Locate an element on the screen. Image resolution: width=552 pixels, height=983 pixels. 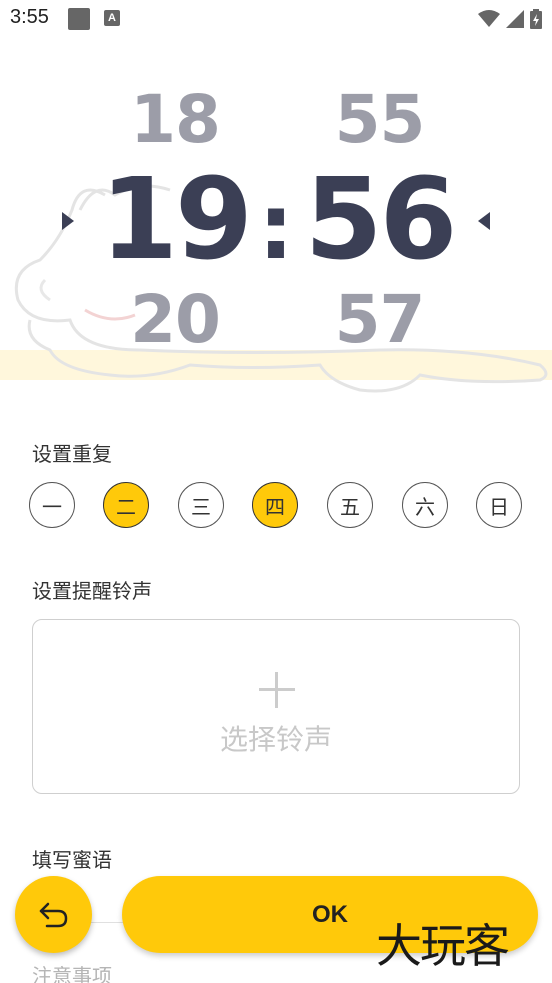
square-icon is located at coordinates (79, 19).